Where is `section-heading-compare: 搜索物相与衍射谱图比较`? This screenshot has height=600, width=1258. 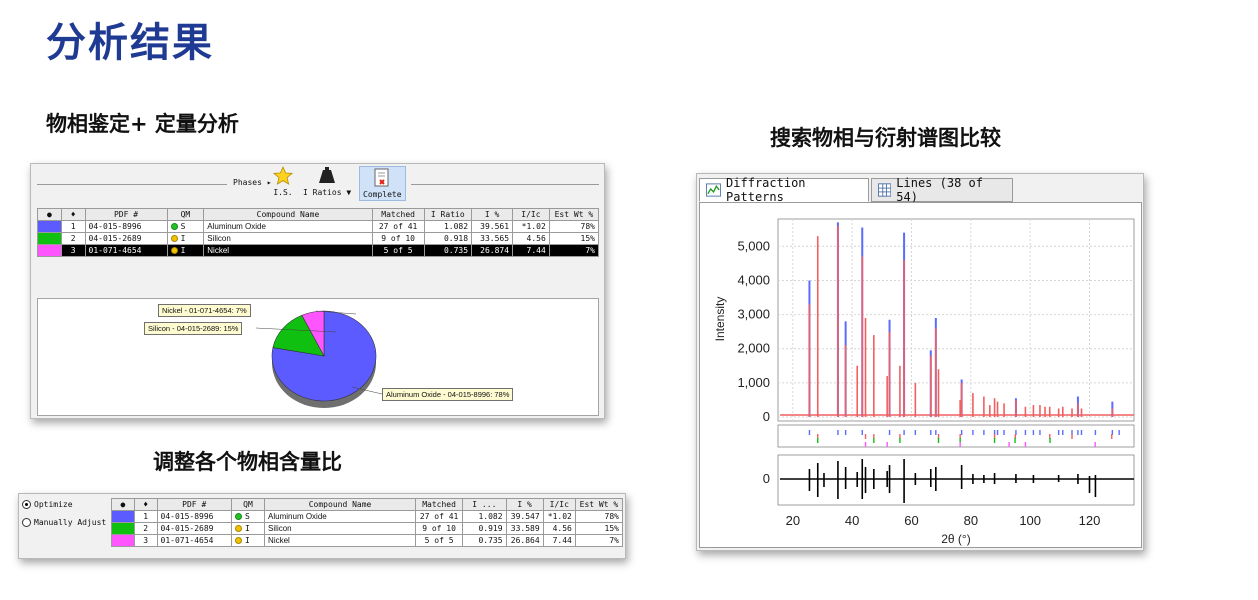
section-heading-compare: 搜索物相与衍射谱图比较 is located at coordinates (885, 138).